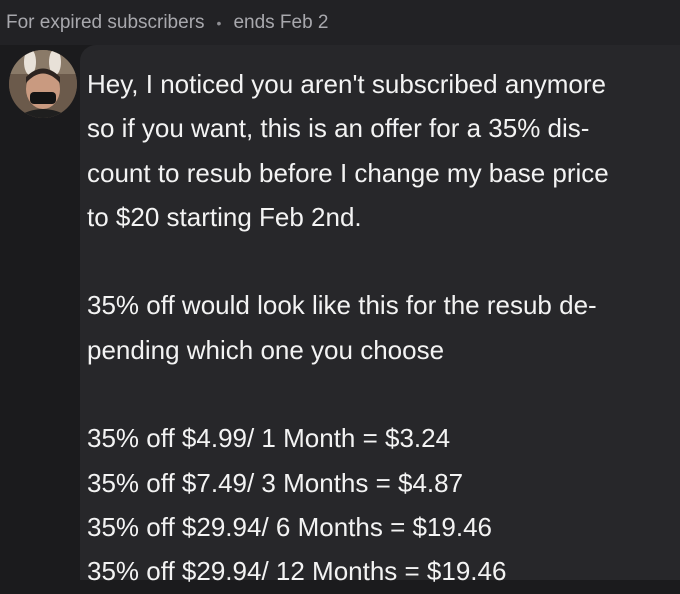  Describe the element at coordinates (266, 349) in the screenshot. I see `message-line: pending which one you choose` at that location.